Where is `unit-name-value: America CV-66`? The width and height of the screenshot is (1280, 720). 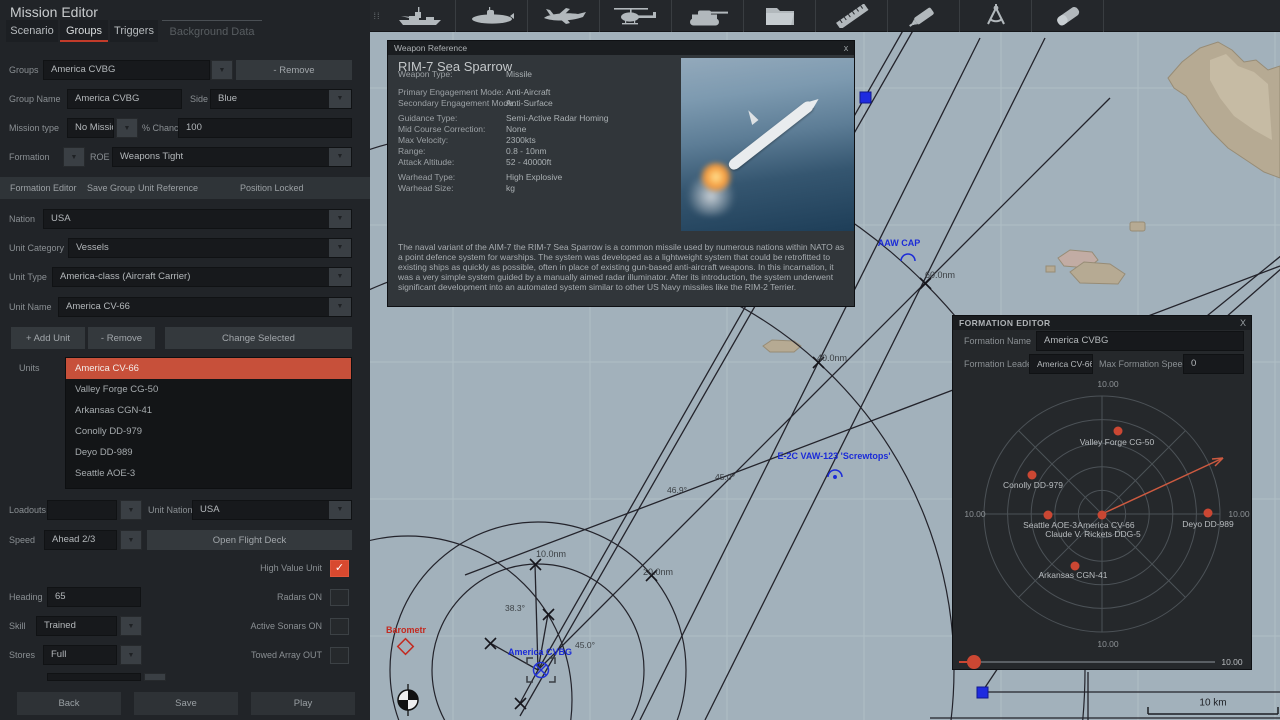 unit-name-value: America CV-66 is located at coordinates (98, 306).